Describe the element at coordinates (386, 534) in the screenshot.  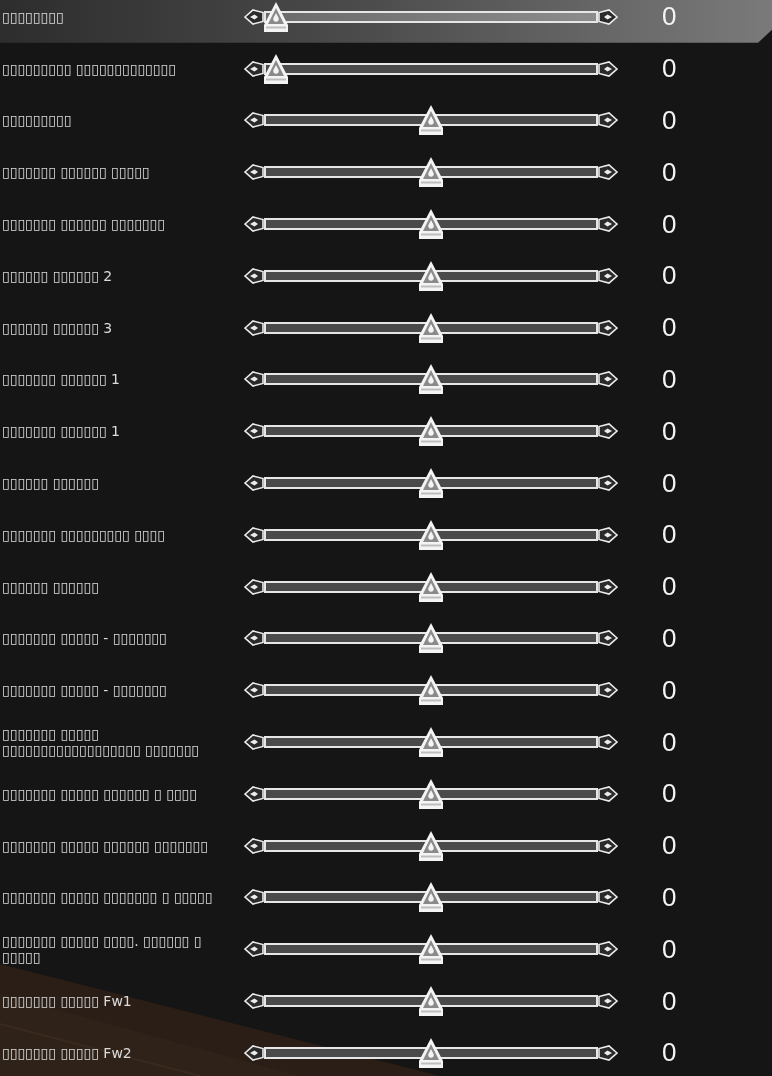
I see `setting-row: ▯▯▯▯▯▯▯ ▯▯▯▯▯▯▯▯▯ ▯▯▯▯ 0` at that location.